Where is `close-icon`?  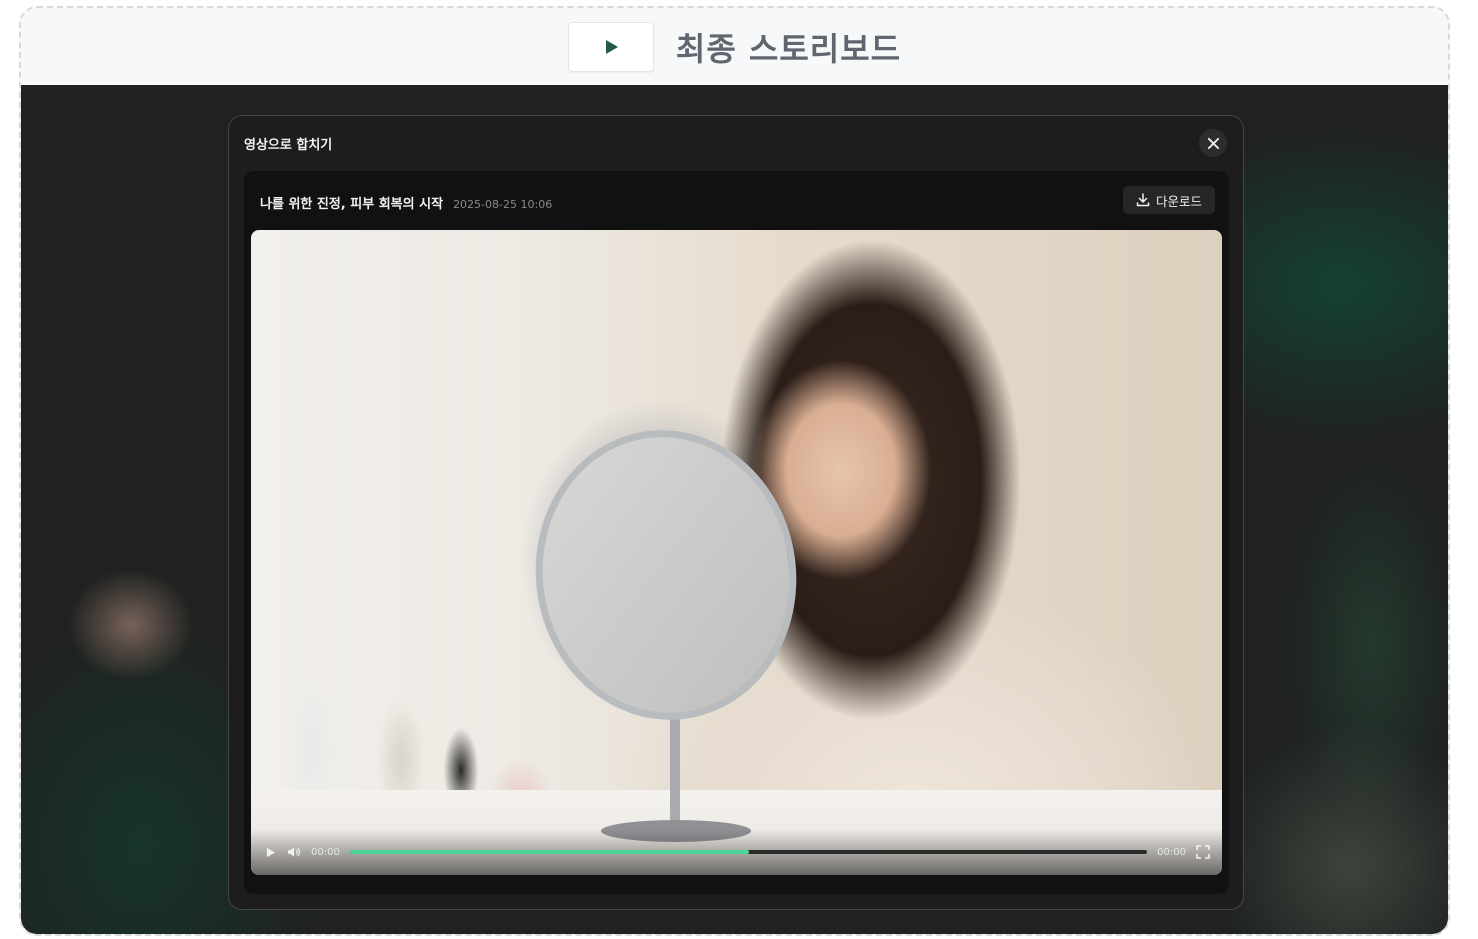 close-icon is located at coordinates (1213, 143).